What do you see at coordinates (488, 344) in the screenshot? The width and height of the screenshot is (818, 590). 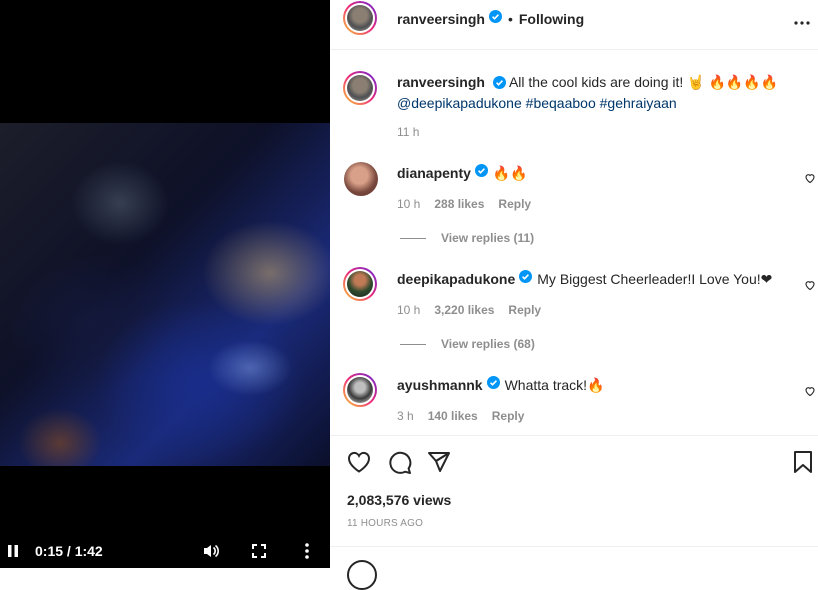 I see `view-replies-button: View replies (68)` at bounding box center [488, 344].